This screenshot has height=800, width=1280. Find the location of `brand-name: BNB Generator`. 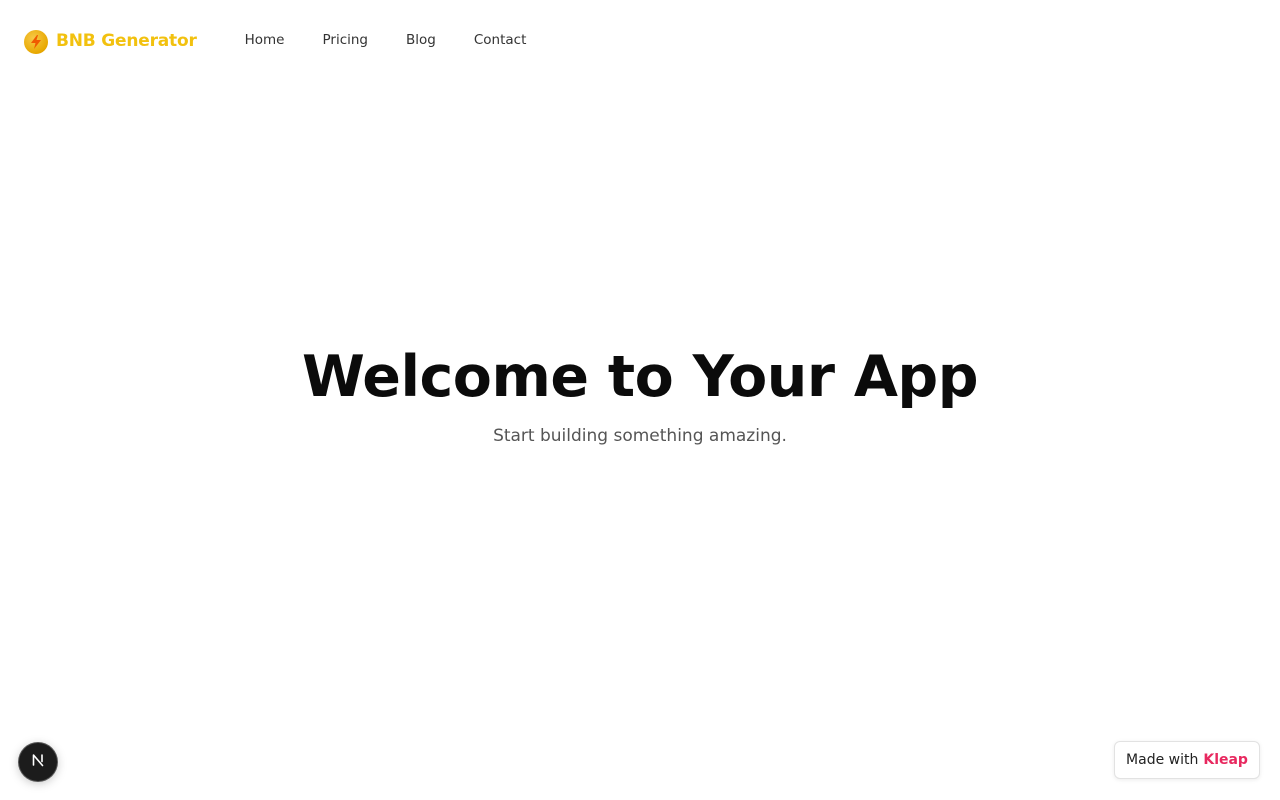

brand-name: BNB Generator is located at coordinates (126, 41).